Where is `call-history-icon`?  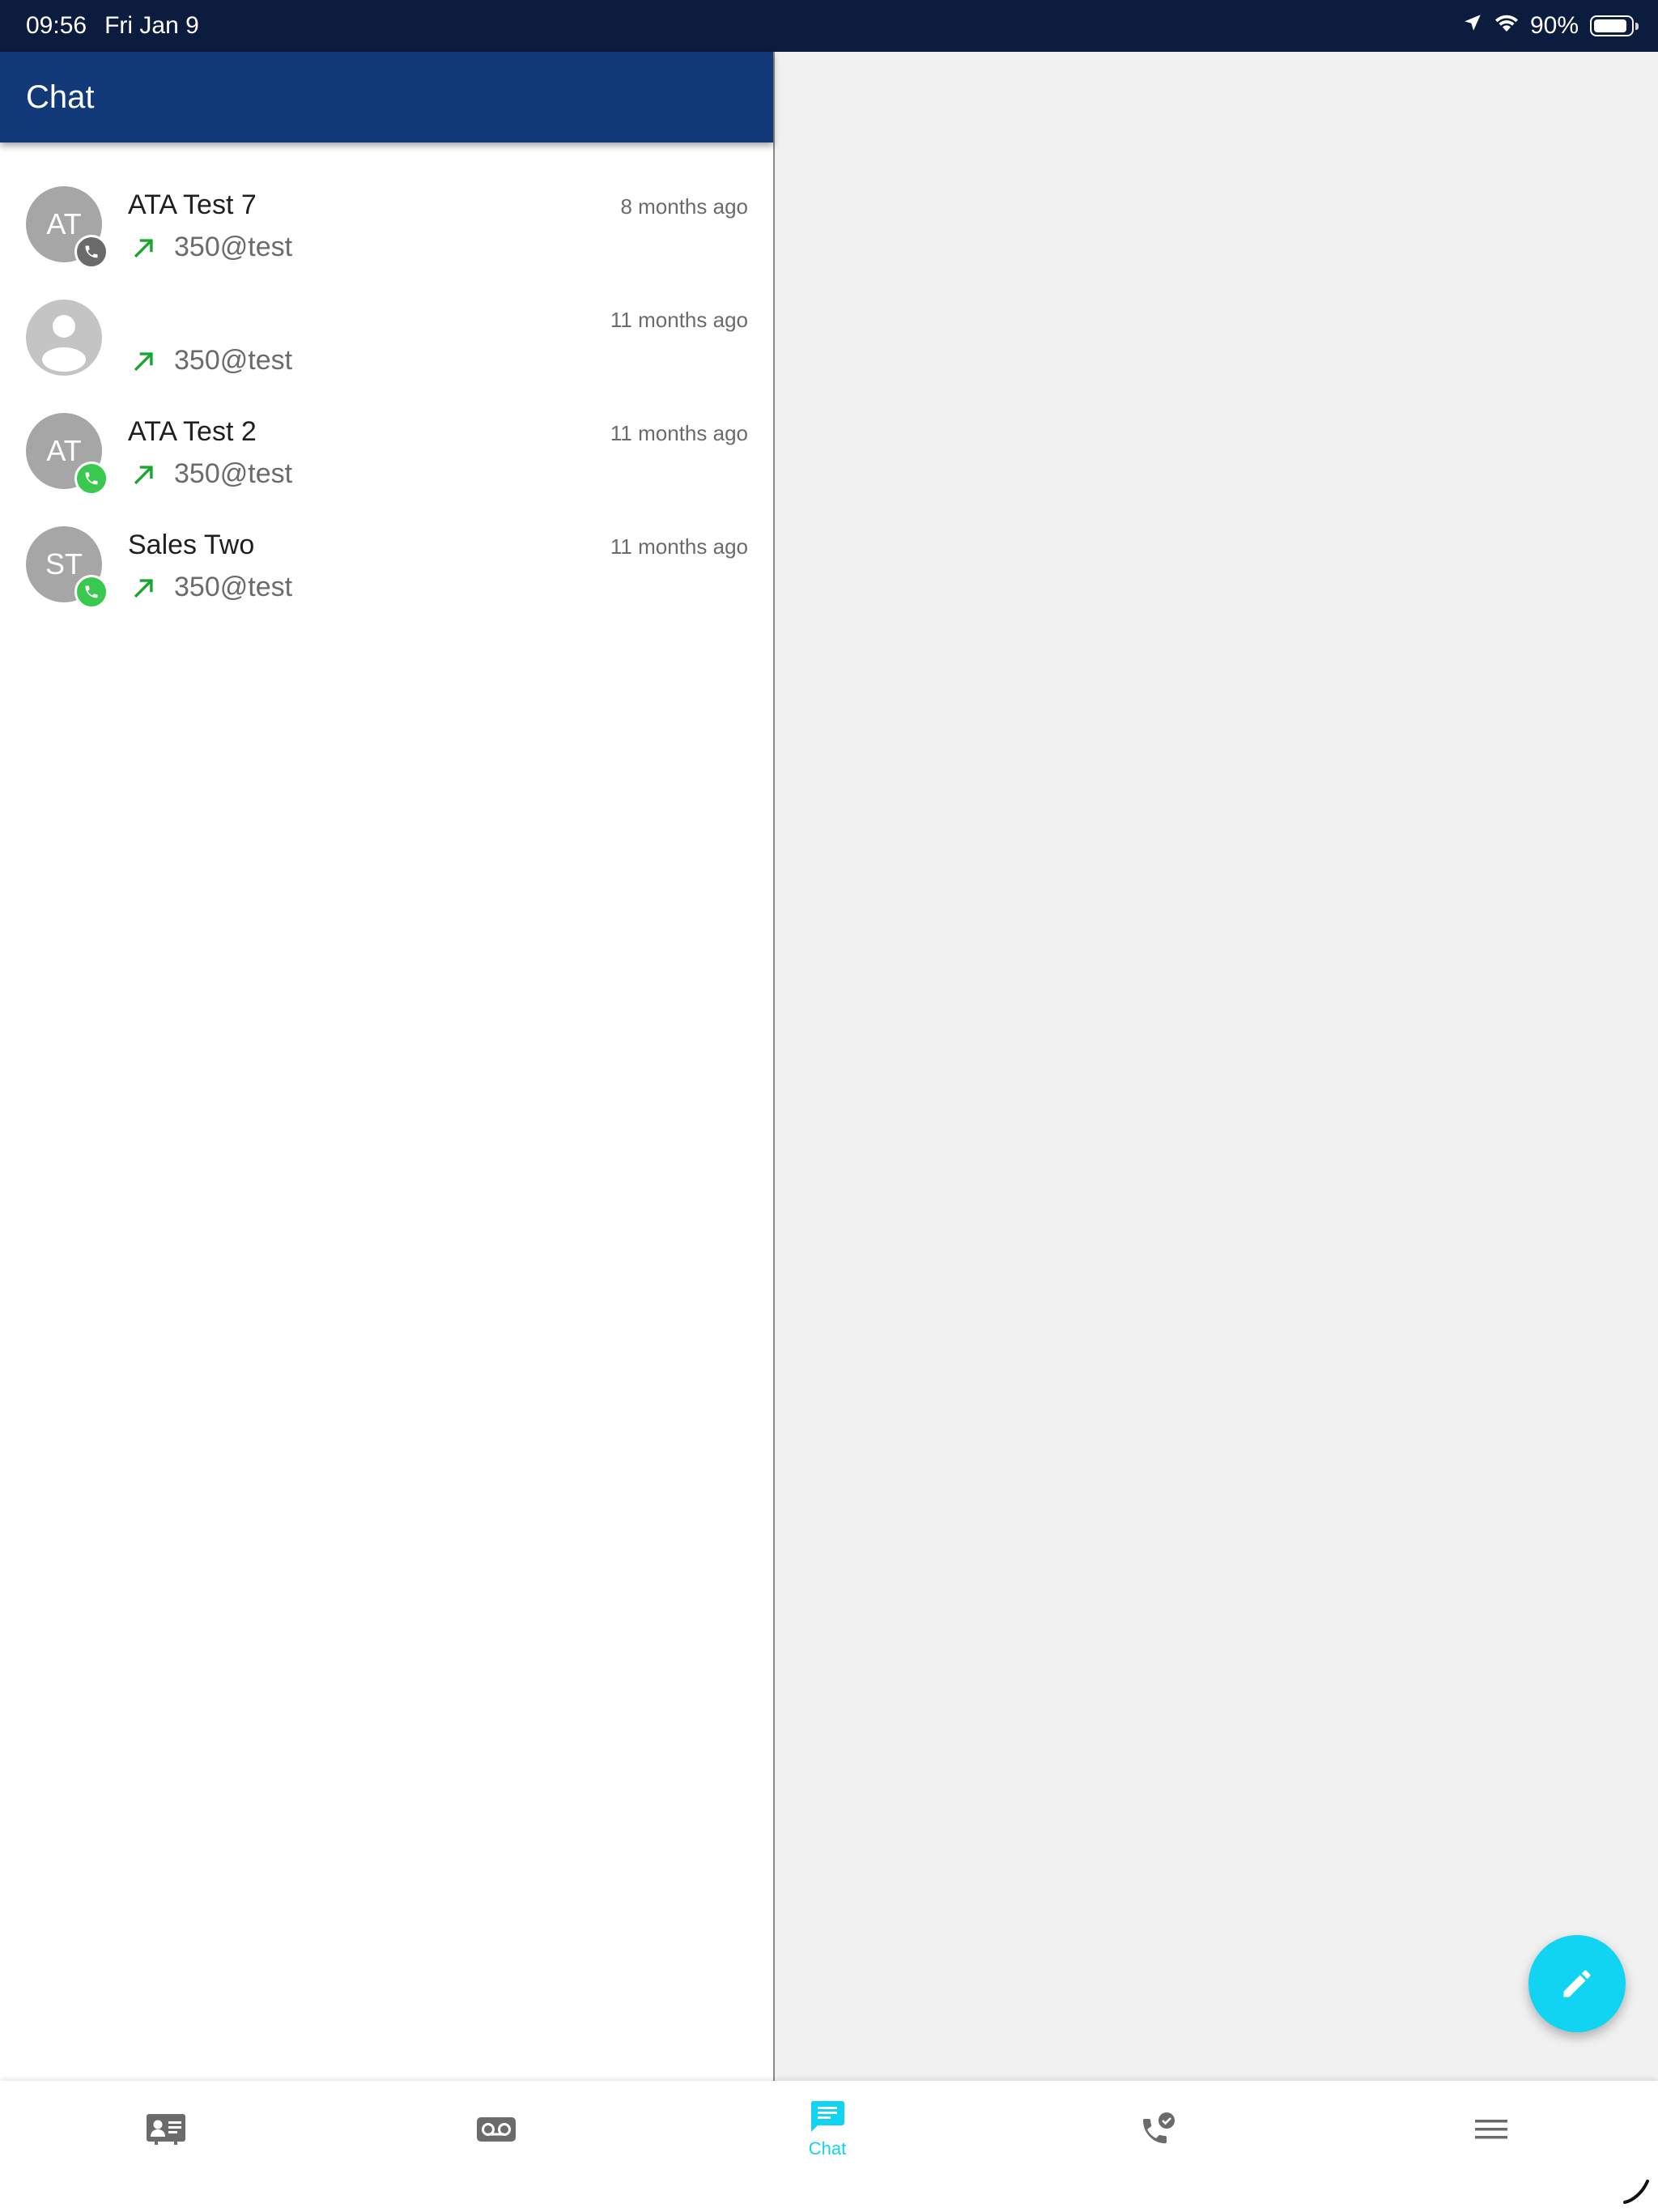
call-history-icon is located at coordinates (1159, 2128).